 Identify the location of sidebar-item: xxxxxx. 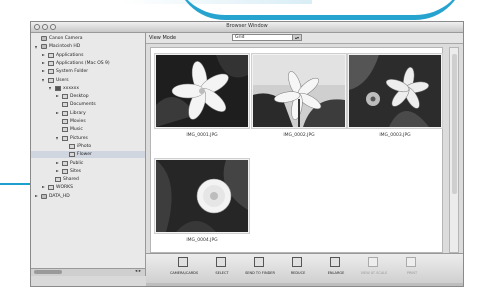
(88, 88).